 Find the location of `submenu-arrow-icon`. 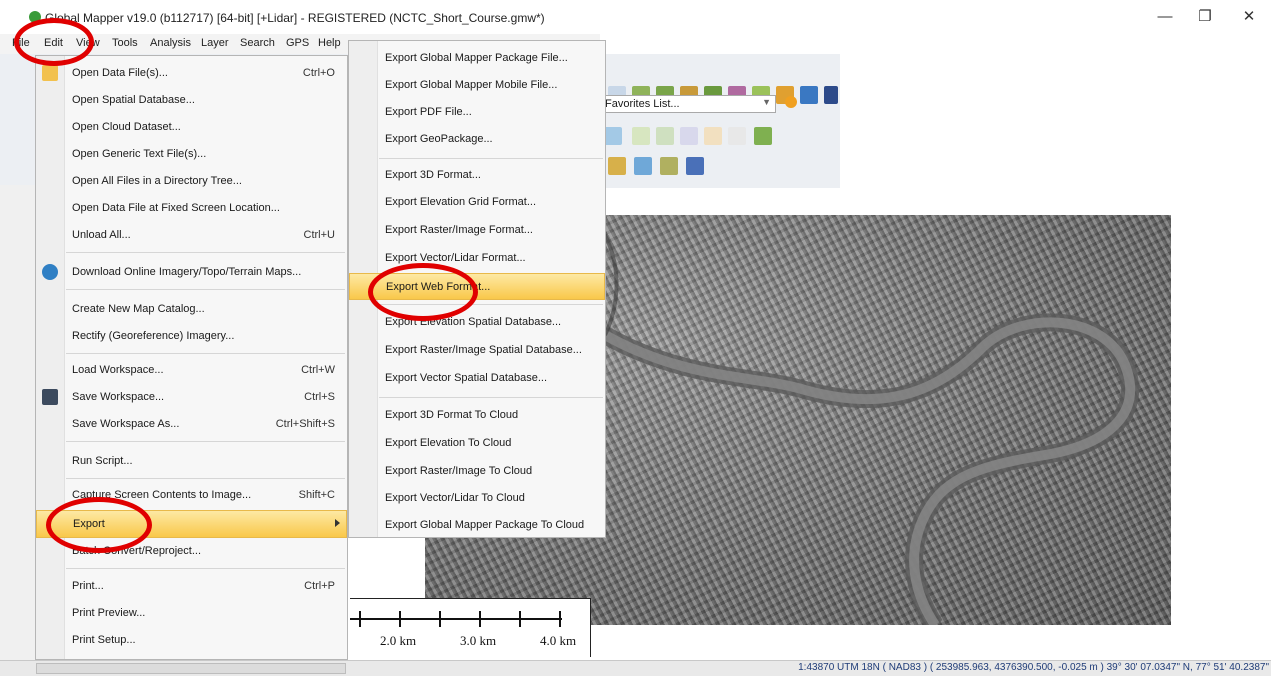

submenu-arrow-icon is located at coordinates (337, 523).